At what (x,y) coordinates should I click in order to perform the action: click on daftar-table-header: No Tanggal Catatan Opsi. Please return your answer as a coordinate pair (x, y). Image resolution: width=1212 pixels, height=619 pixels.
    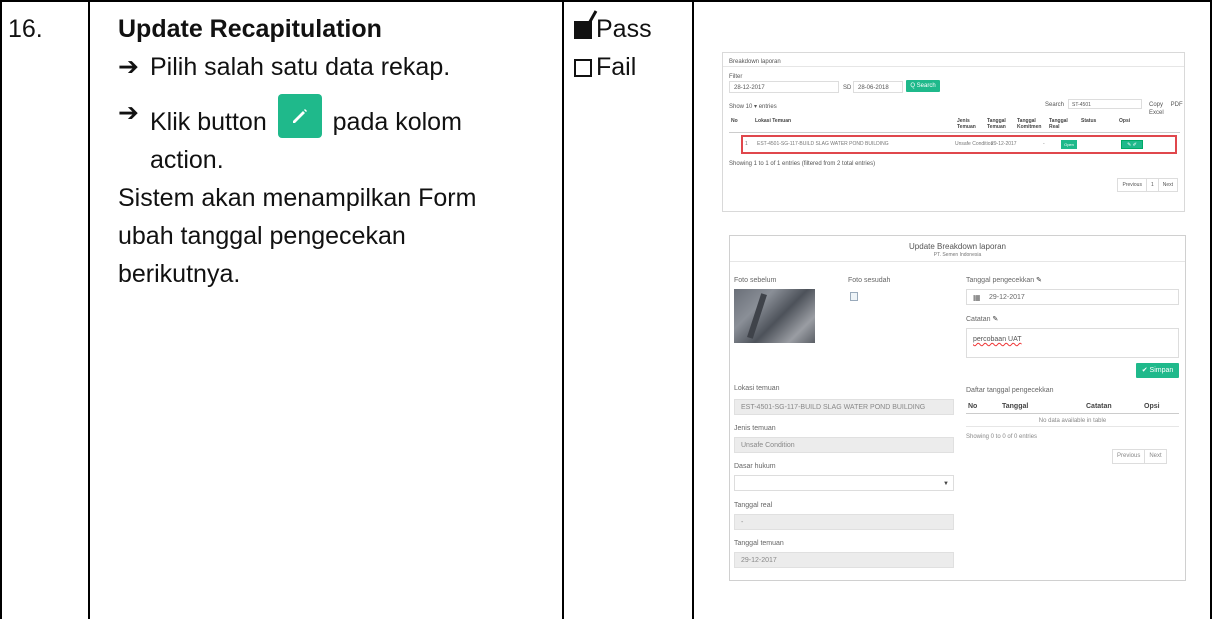
    Looking at the image, I should click on (1072, 406).